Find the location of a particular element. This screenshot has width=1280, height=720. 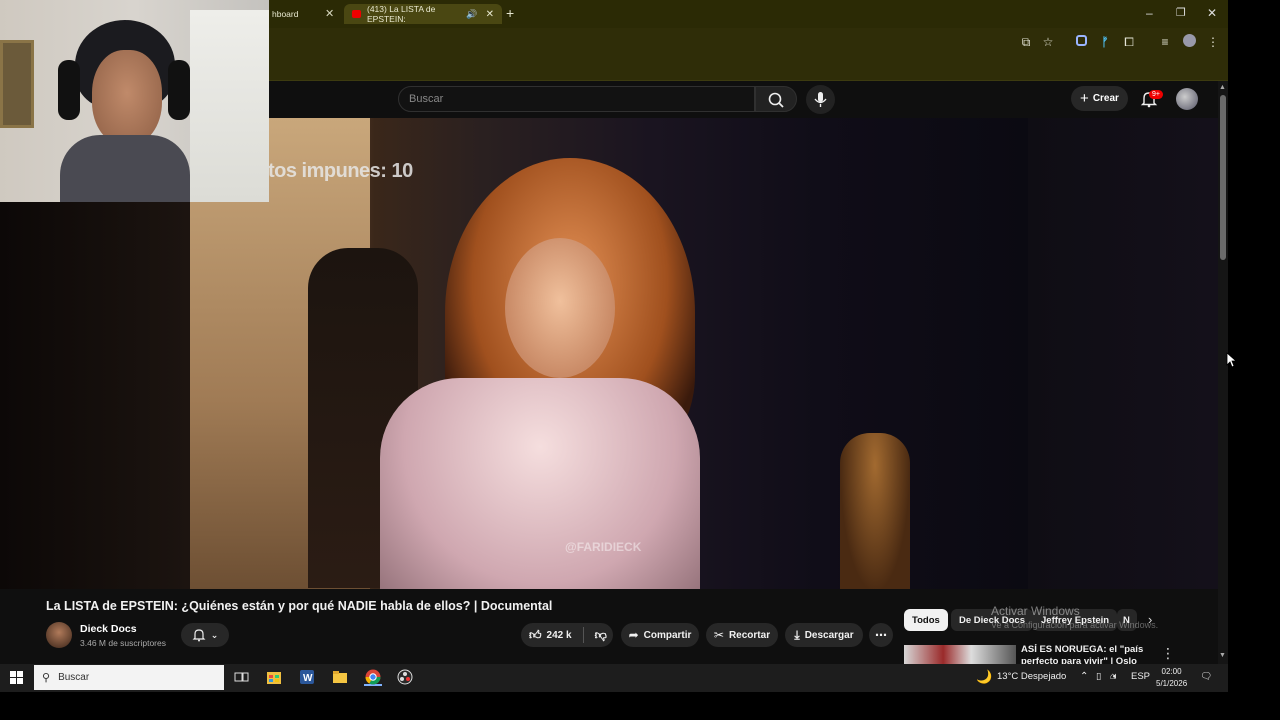

like-count: 242 k is located at coordinates (559, 635).